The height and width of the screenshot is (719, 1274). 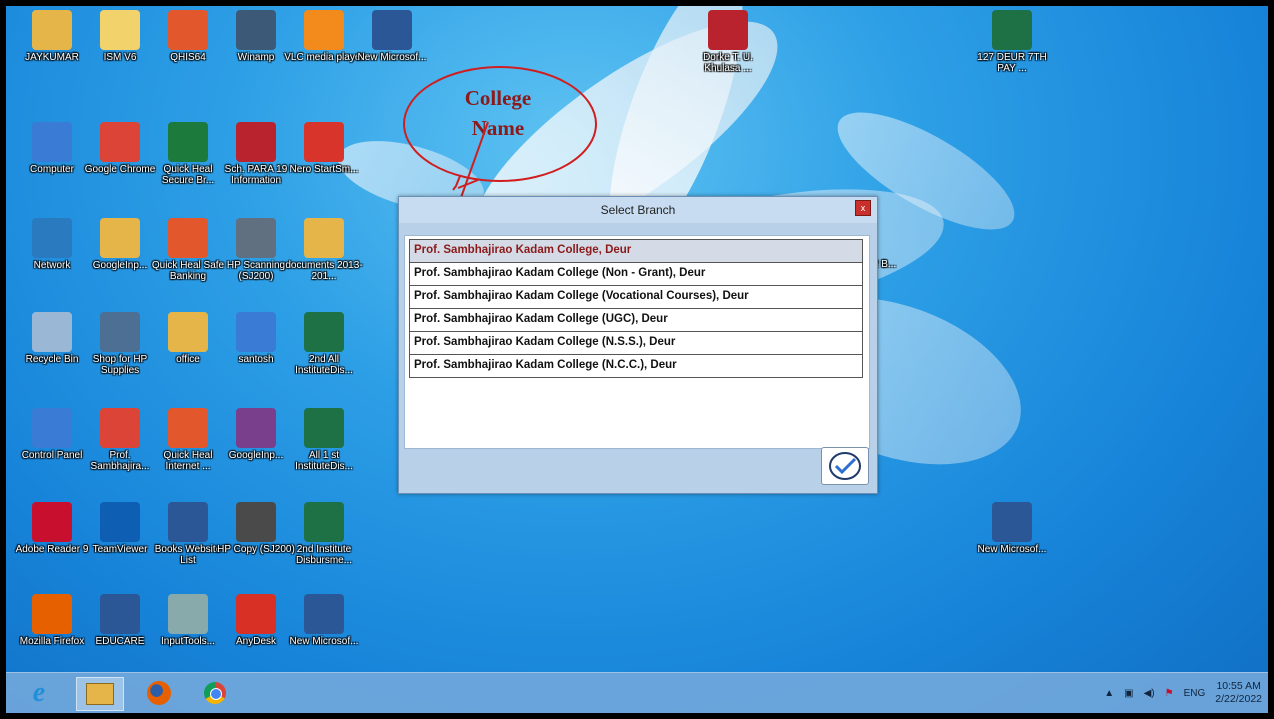 I want to click on internet-explorer-icon: e, so click(x=39, y=693).